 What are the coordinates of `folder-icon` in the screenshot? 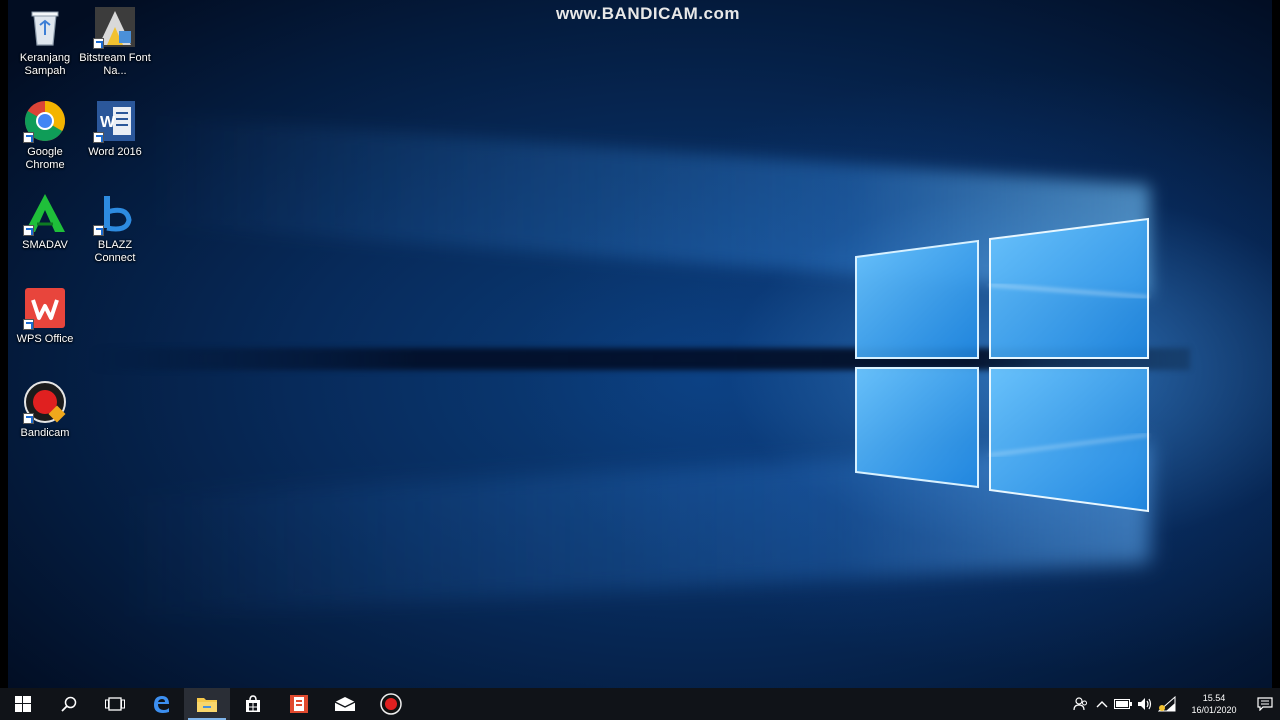 It's located at (207, 705).